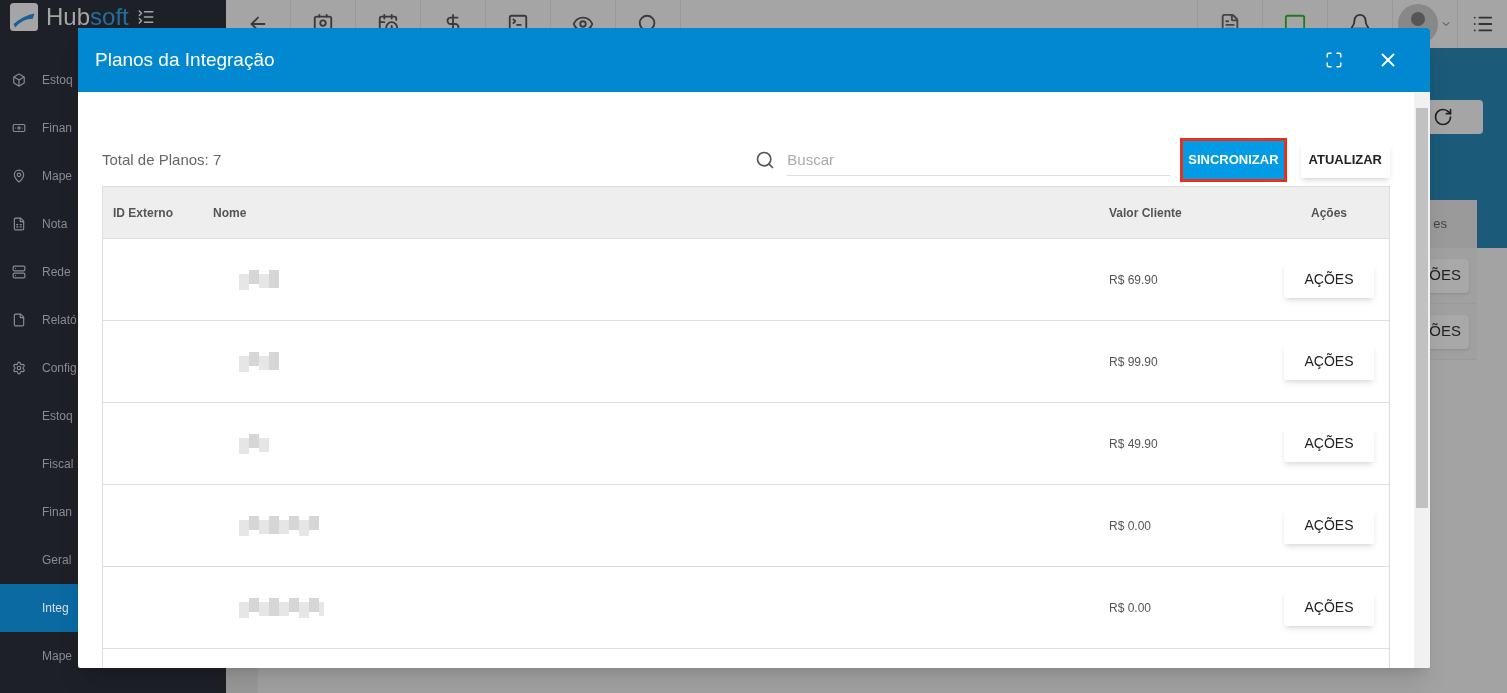 The image size is (1507, 693). What do you see at coordinates (143, 213) in the screenshot?
I see `column-header: ID Externo` at bounding box center [143, 213].